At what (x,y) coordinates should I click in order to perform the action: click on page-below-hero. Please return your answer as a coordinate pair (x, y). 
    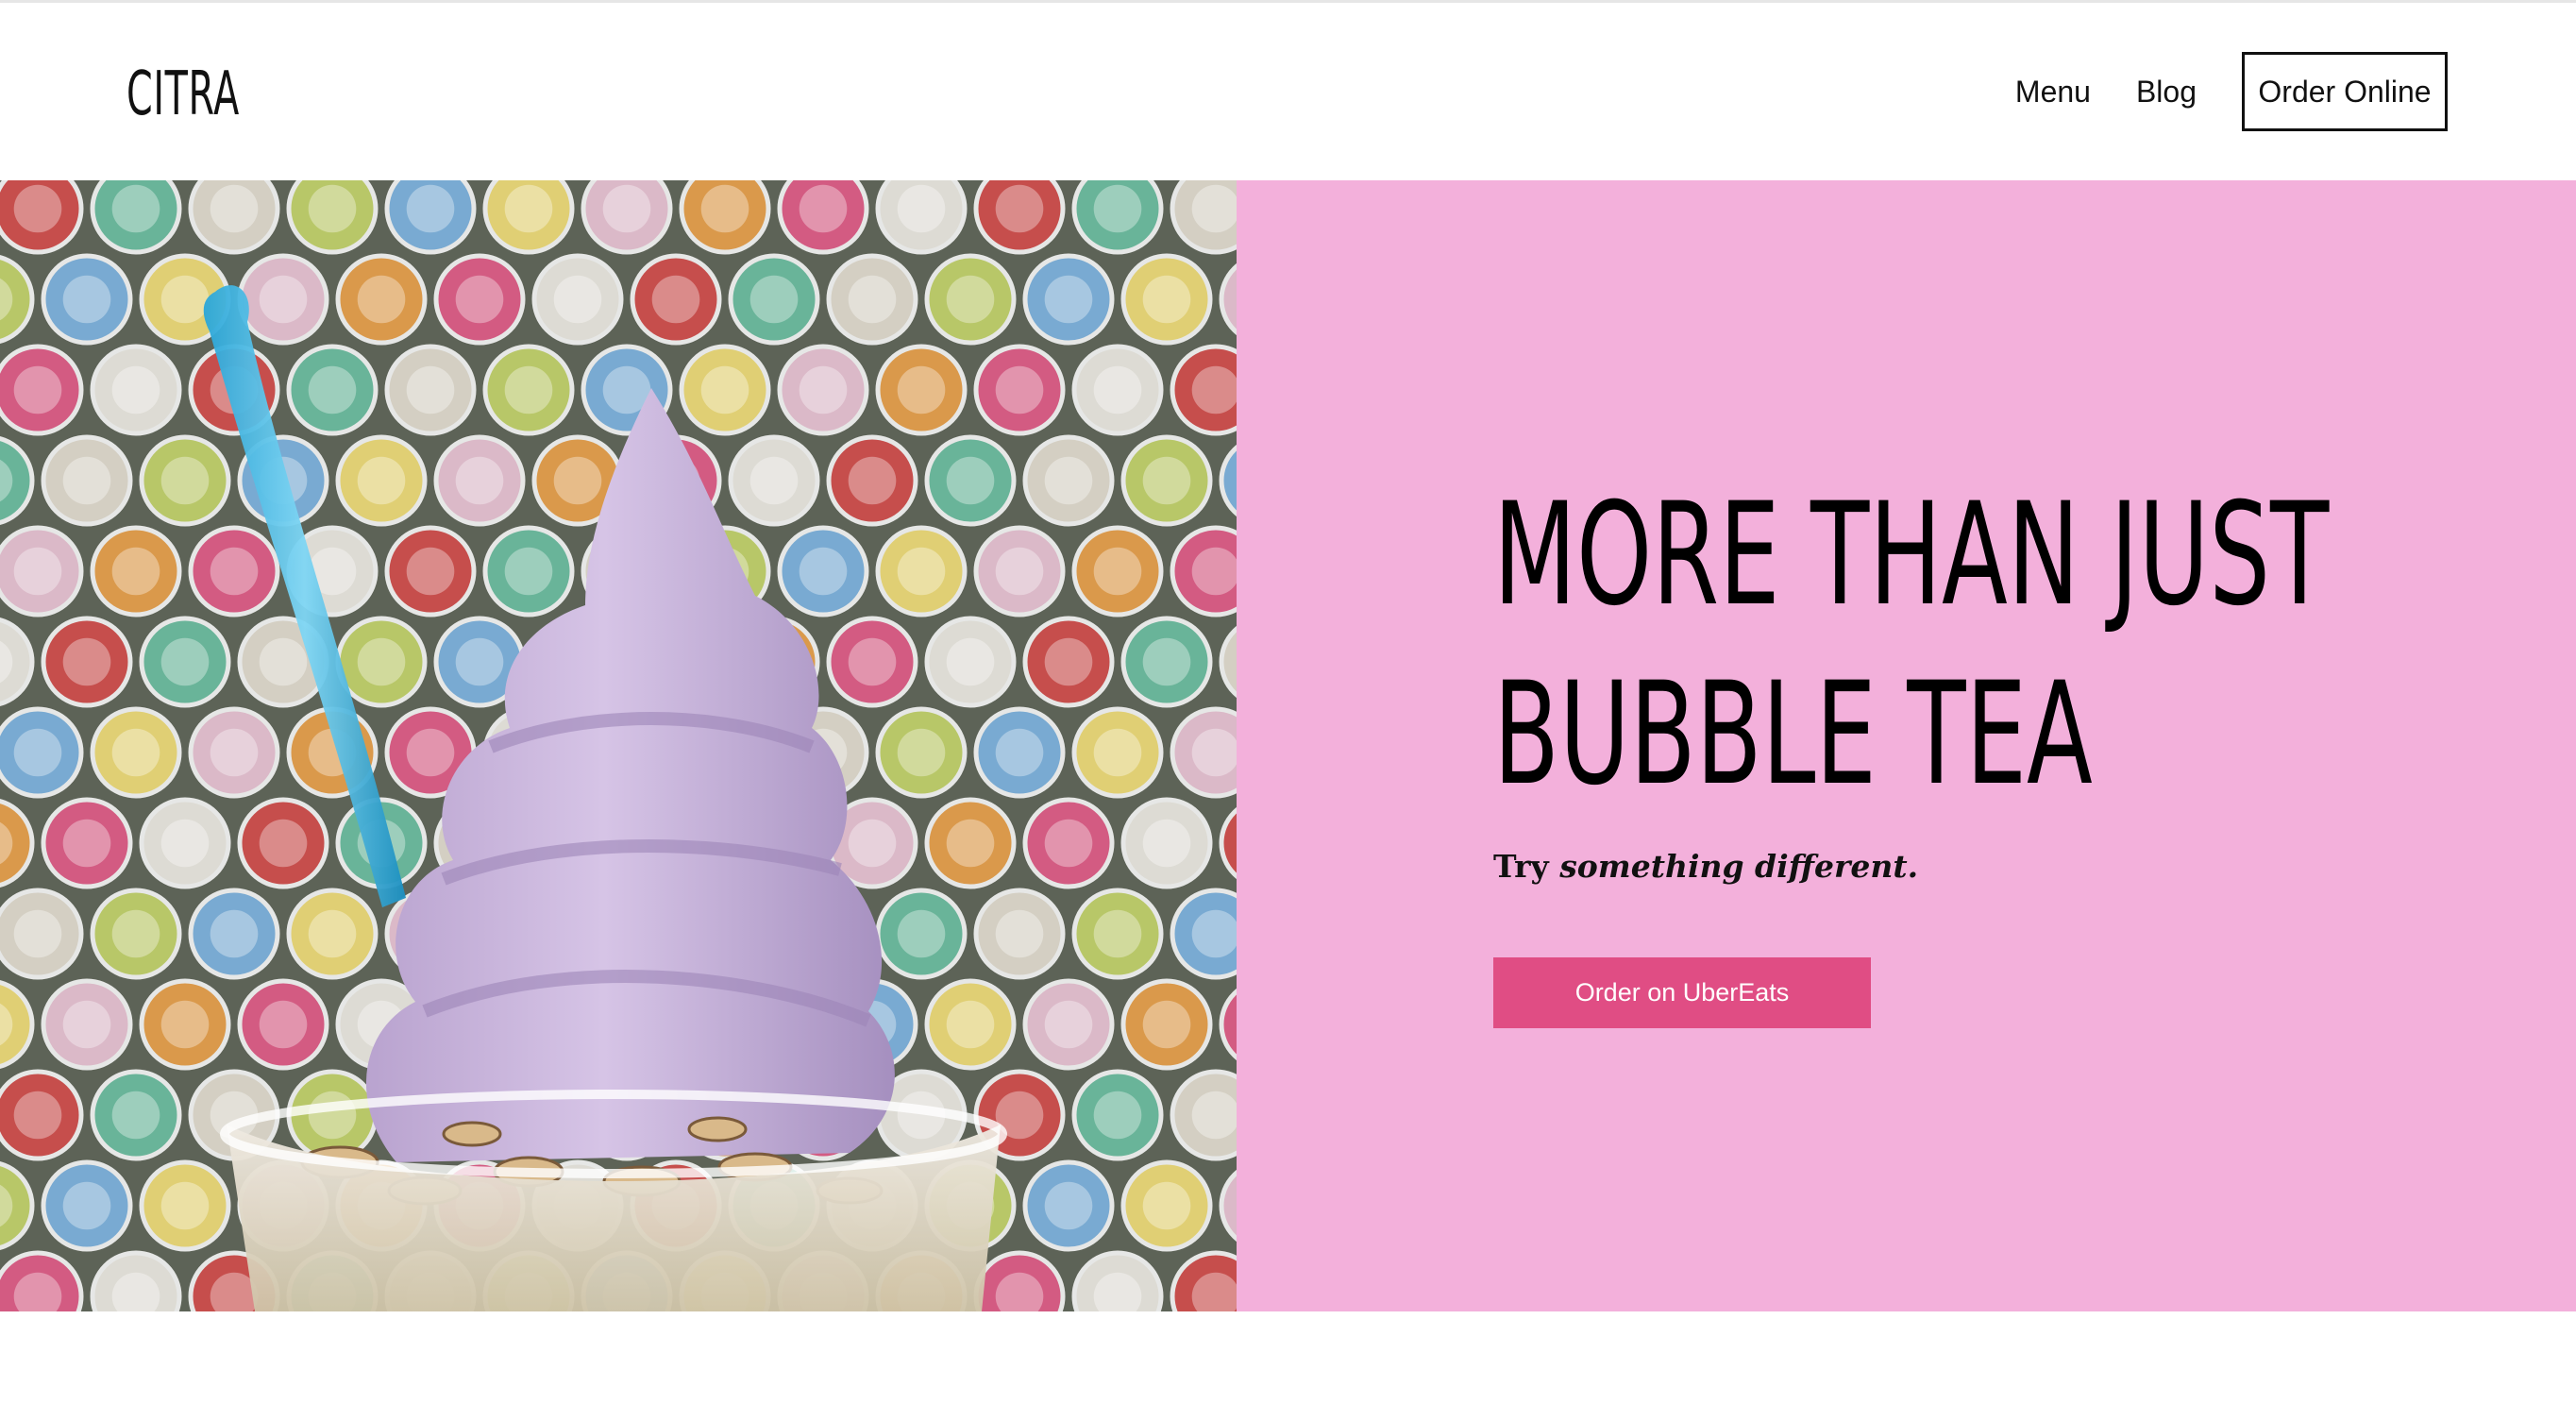
    Looking at the image, I should click on (1288, 1357).